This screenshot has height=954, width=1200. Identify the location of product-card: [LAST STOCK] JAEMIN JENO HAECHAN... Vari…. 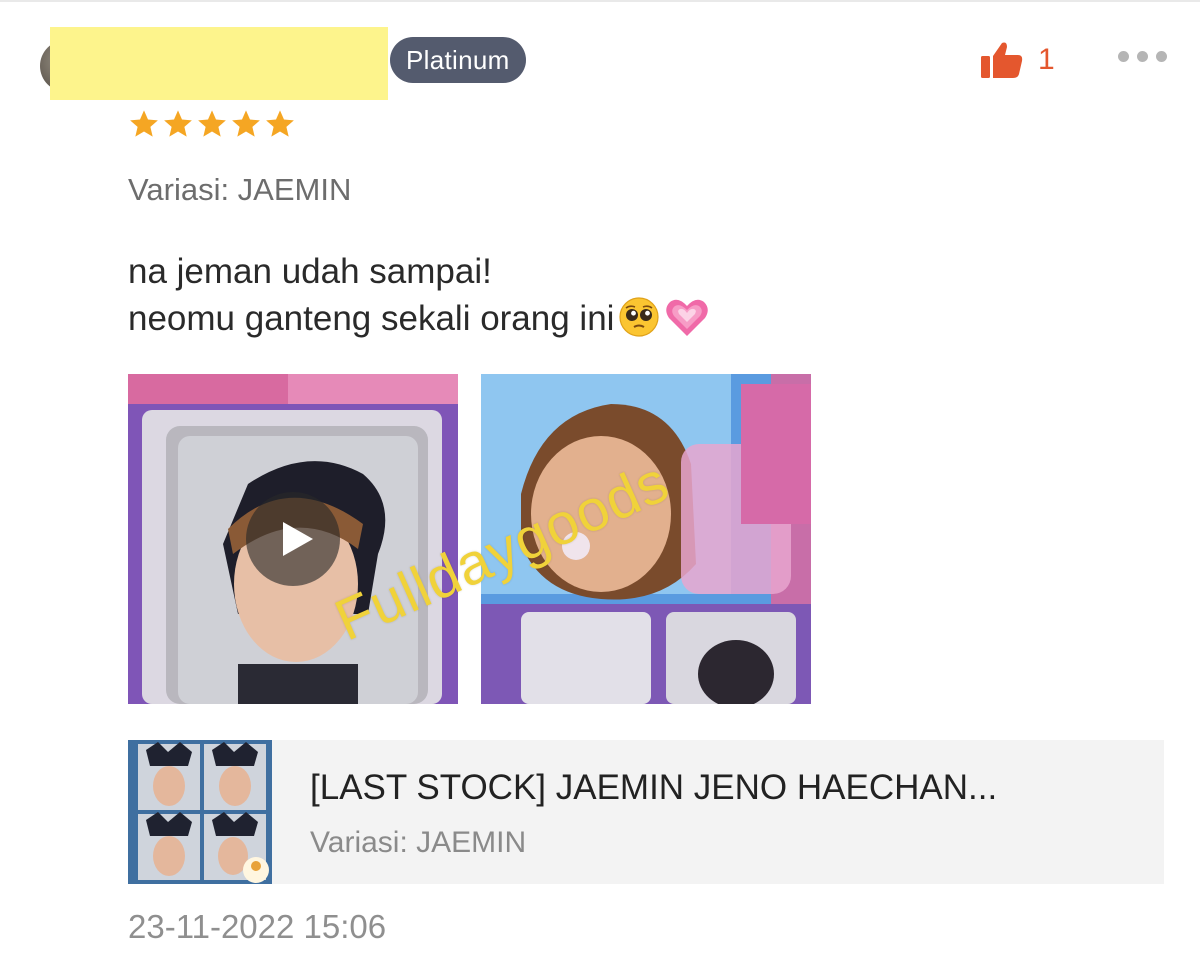
(646, 812).